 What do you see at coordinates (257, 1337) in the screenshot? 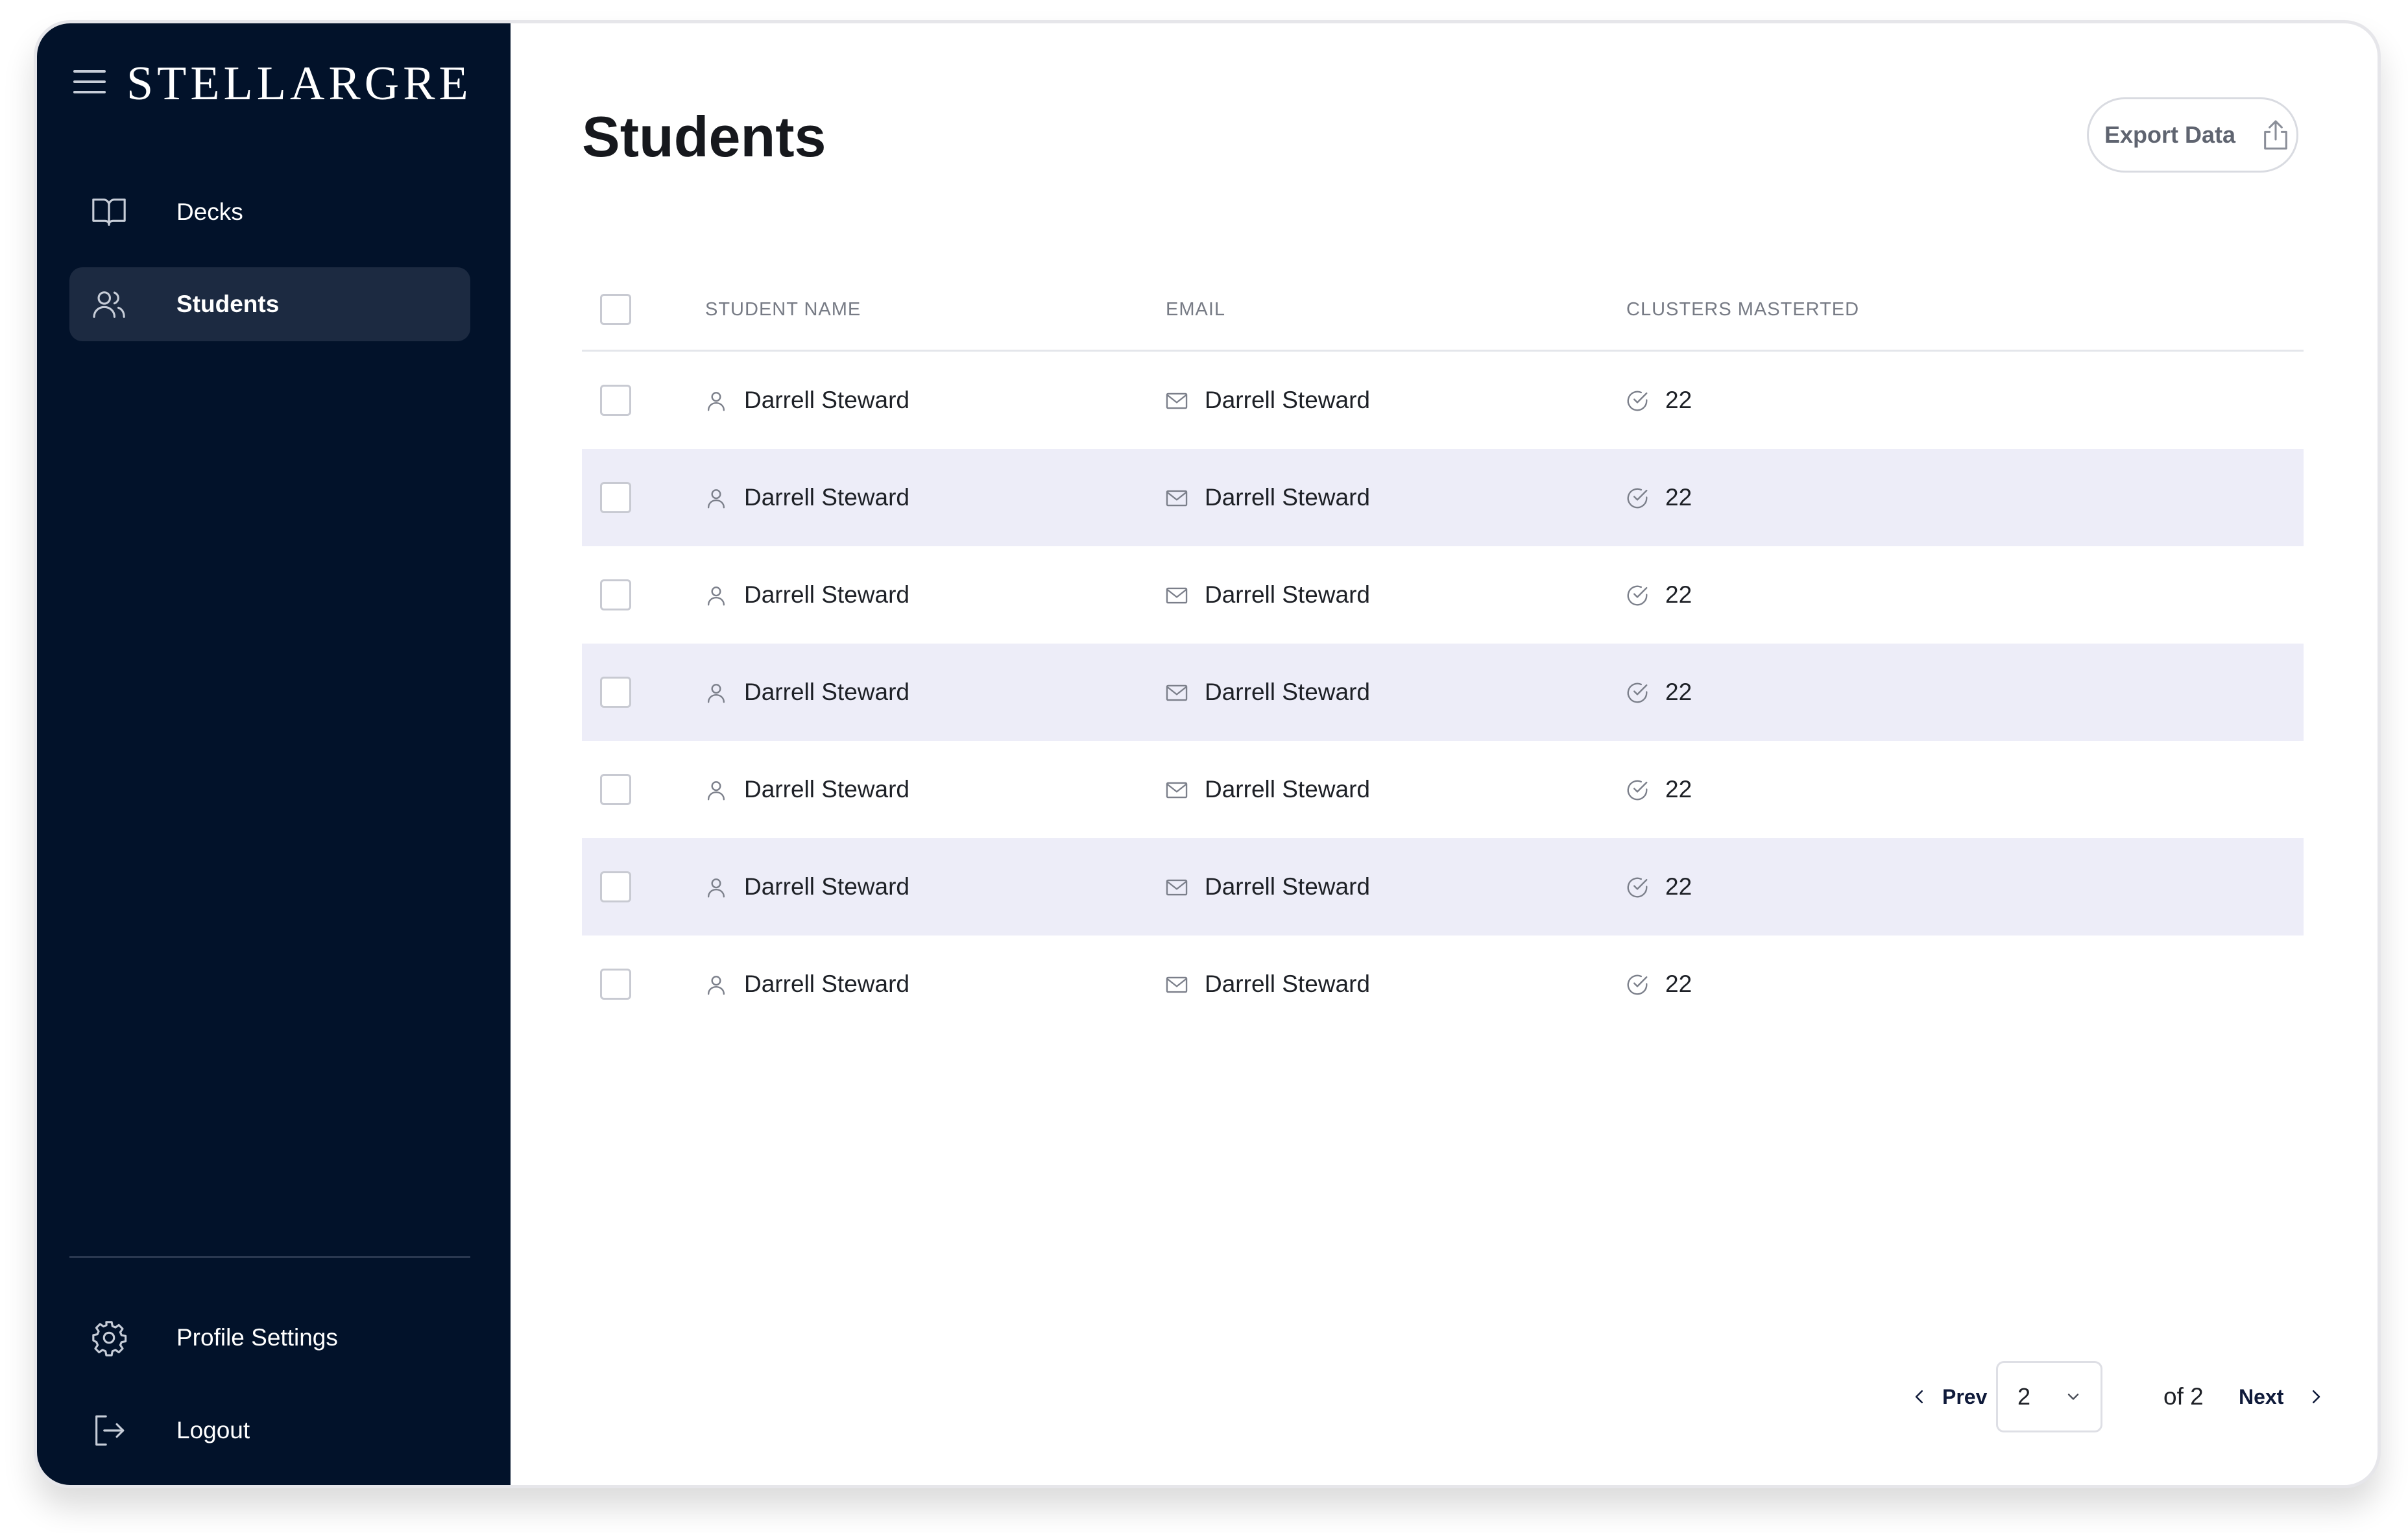
I see `sidebar-item-label: Profile Settings` at bounding box center [257, 1337].